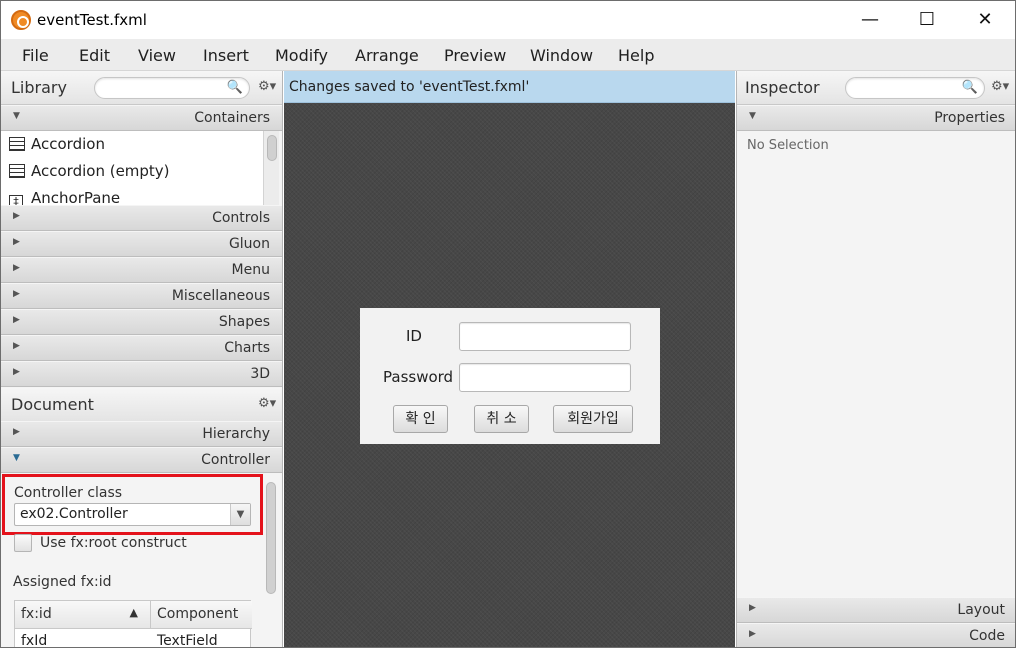 This screenshot has width=1016, height=648. What do you see at coordinates (501, 419) in the screenshot?
I see `cancel-button: 취 소` at bounding box center [501, 419].